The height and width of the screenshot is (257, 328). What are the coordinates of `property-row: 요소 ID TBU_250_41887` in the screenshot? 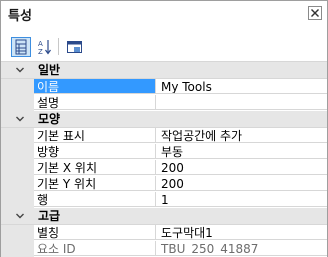 It's located at (164, 249).